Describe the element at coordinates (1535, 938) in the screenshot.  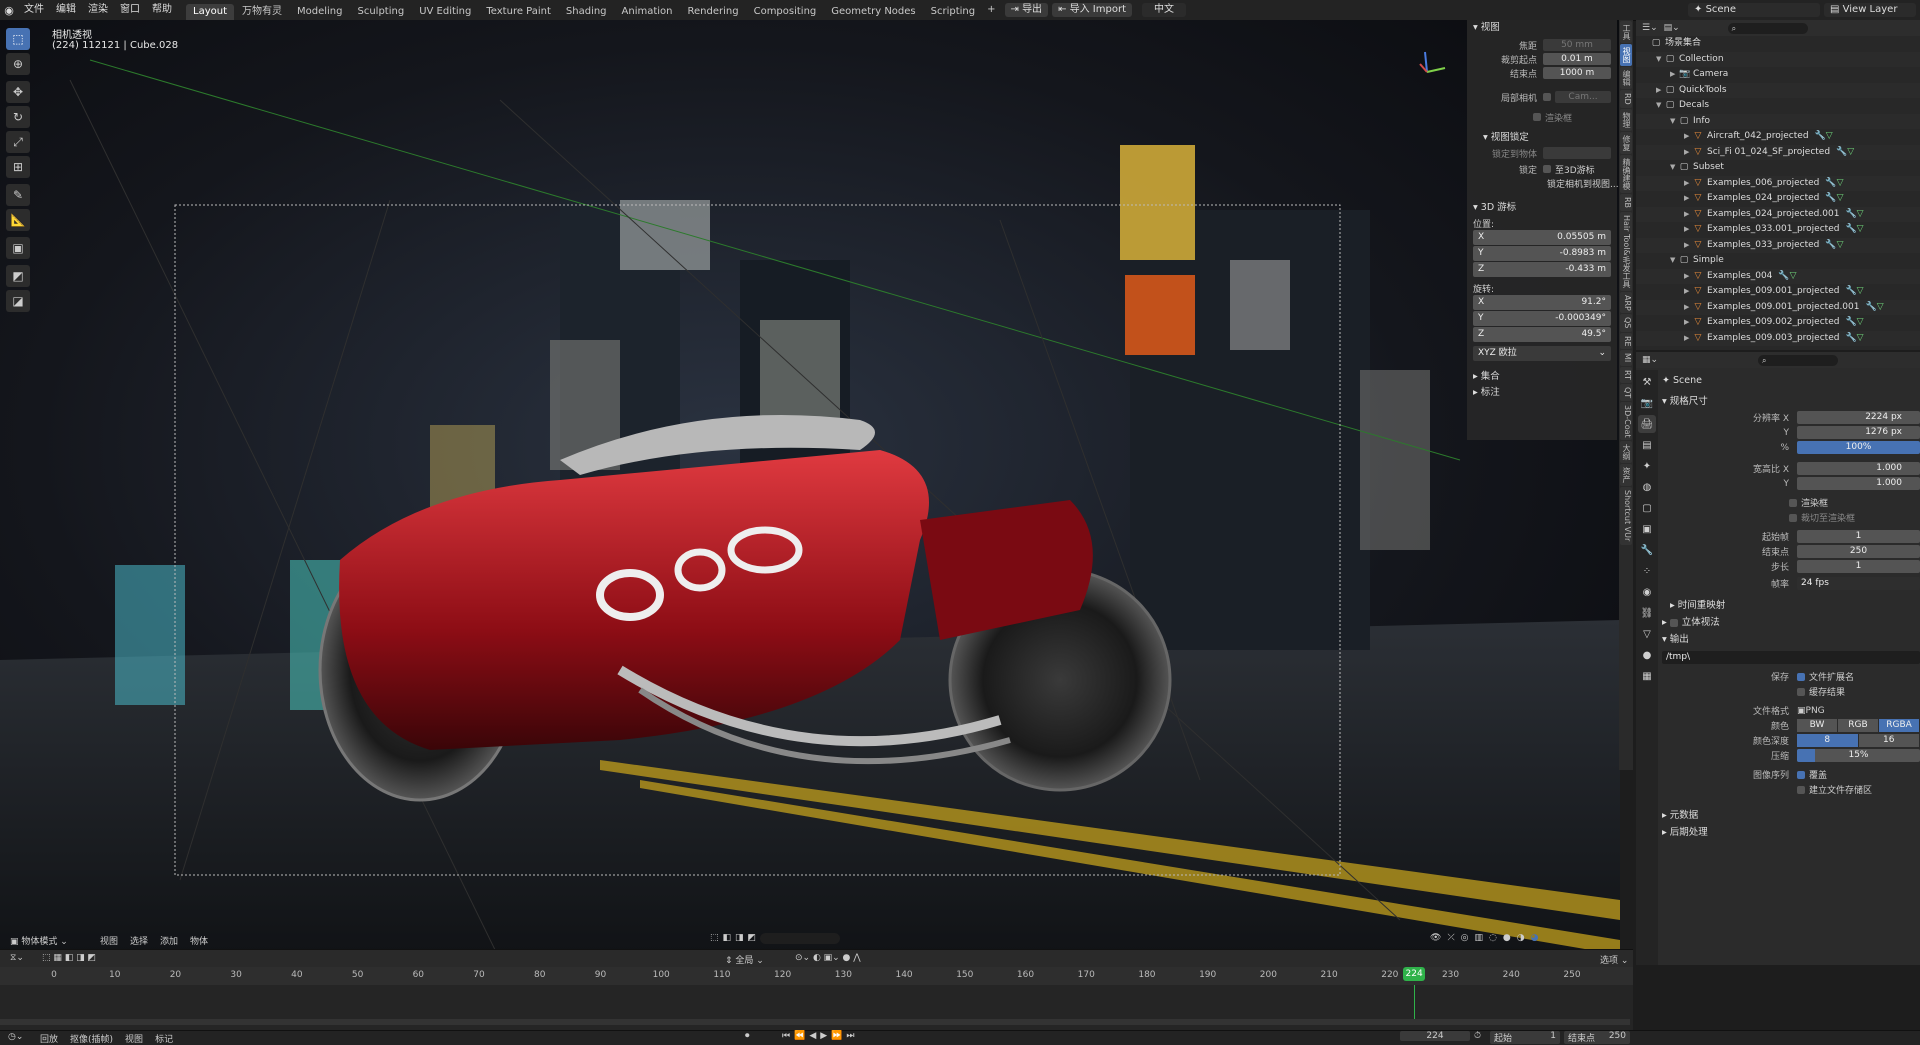
I see `rendered-shading-icon: ◕` at that location.